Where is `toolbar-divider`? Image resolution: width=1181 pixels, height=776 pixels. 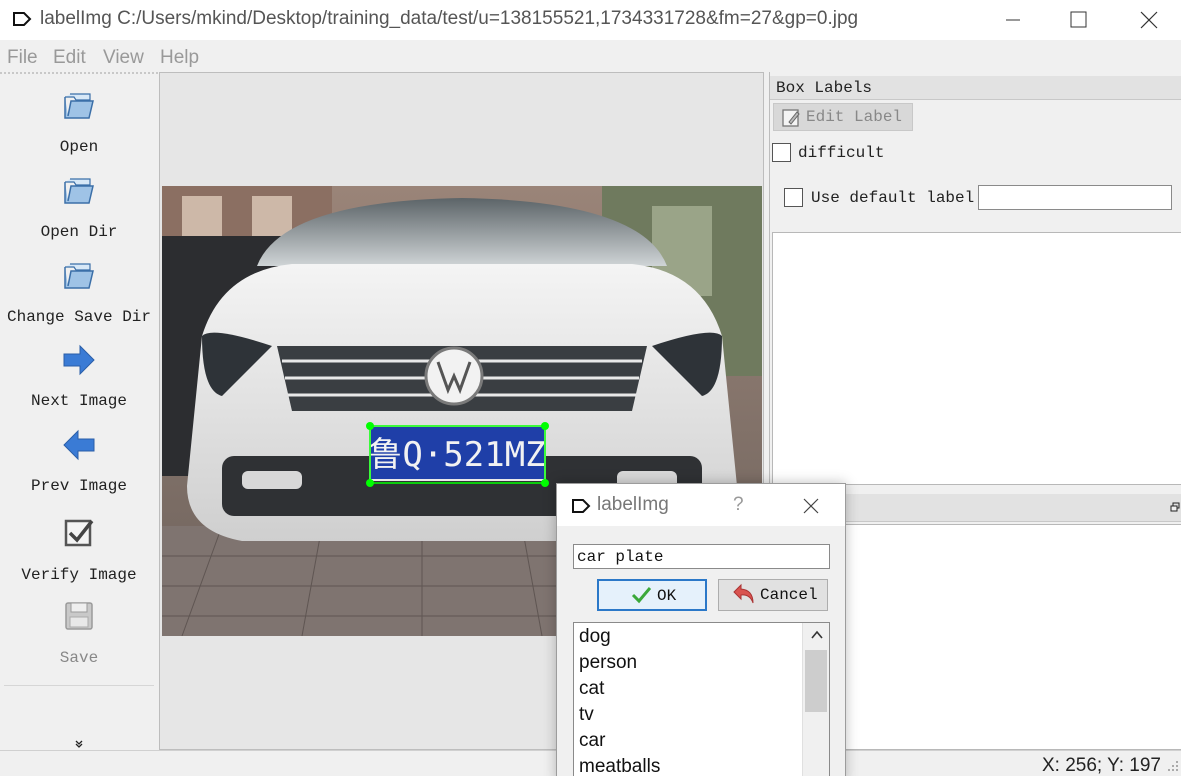
toolbar-divider is located at coordinates (79, 685).